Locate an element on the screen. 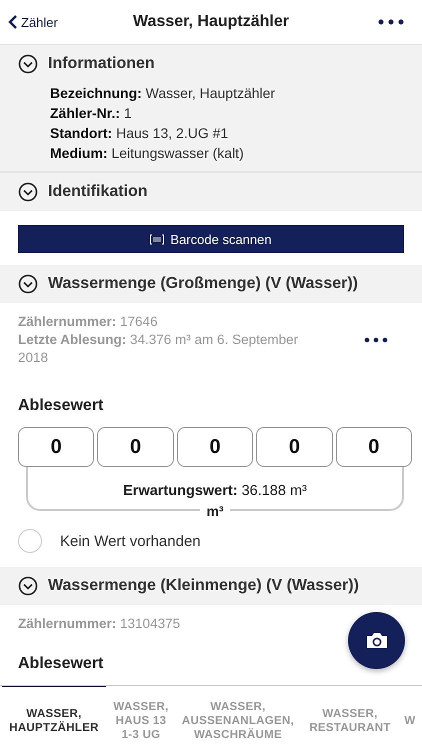  info-row-text: Bezeichnung: Wasser, Hauptzähler is located at coordinates (163, 93).